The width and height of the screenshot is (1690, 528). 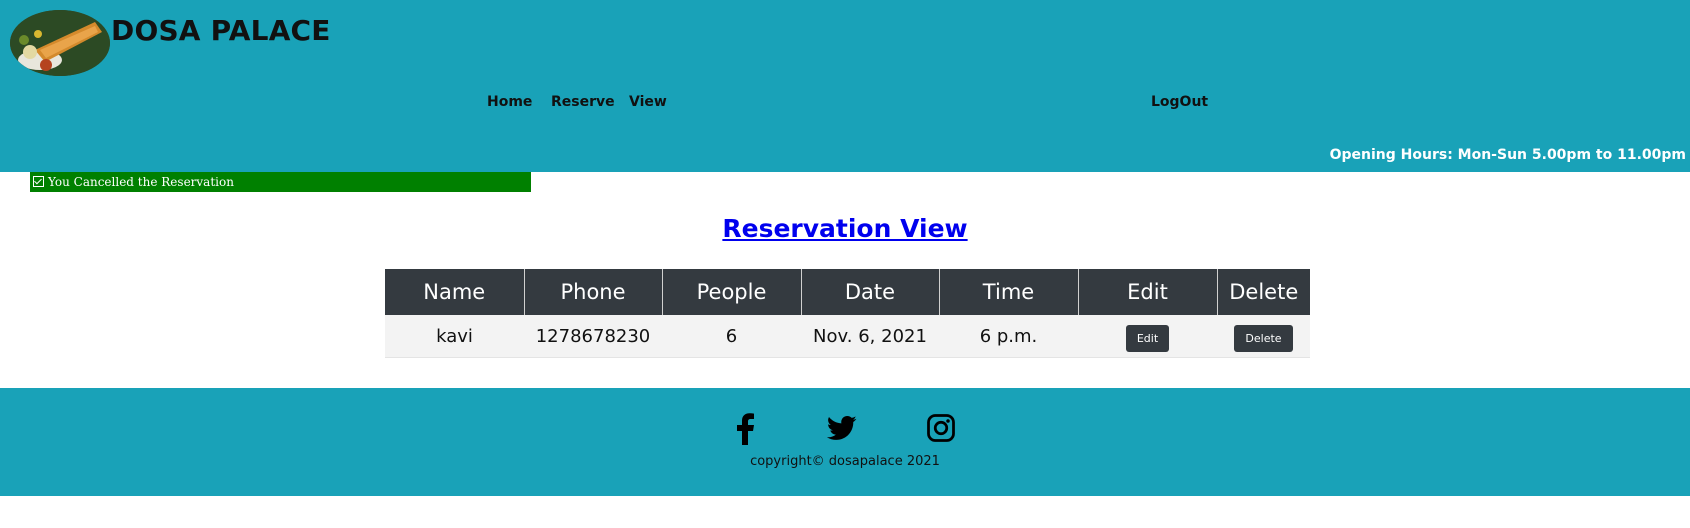 I want to click on column-header-name: Name, so click(x=455, y=292).